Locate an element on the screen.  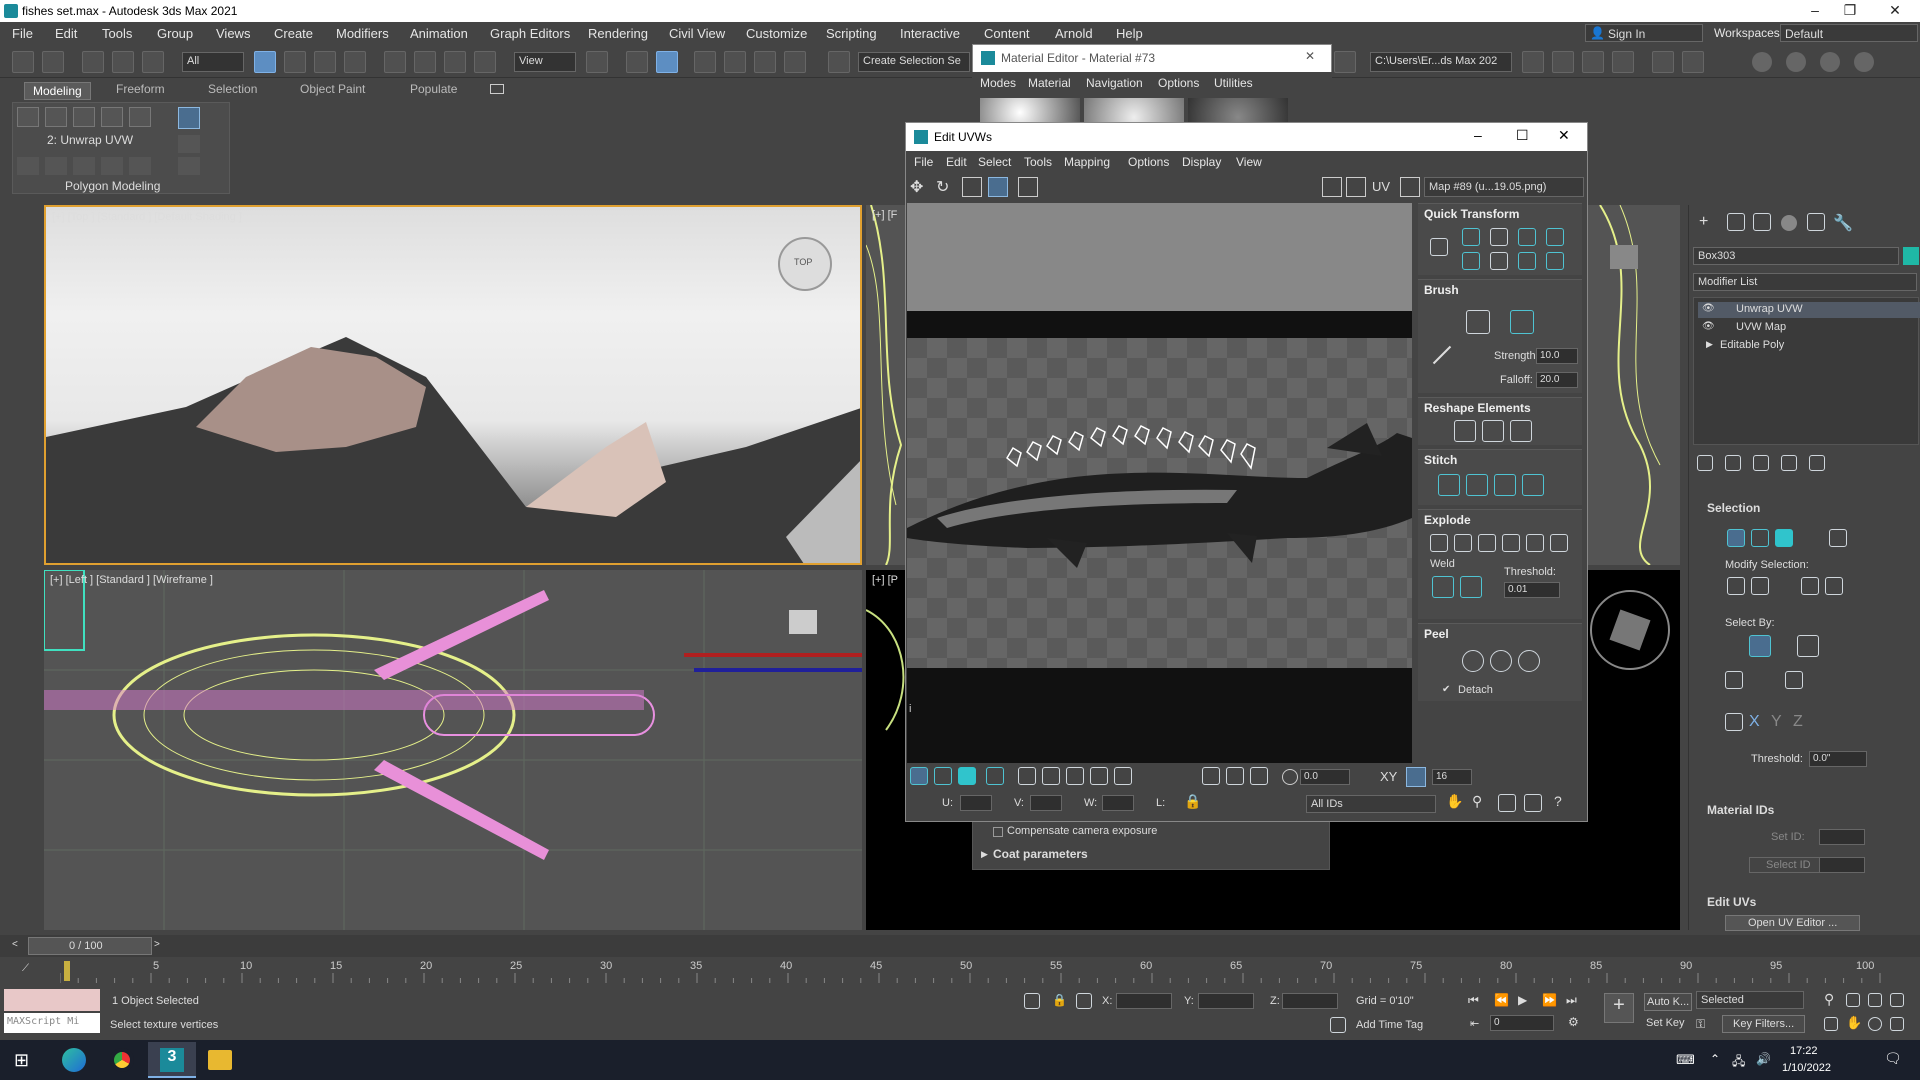
time-thumb: 0 / 100 is located at coordinates (90, 946).